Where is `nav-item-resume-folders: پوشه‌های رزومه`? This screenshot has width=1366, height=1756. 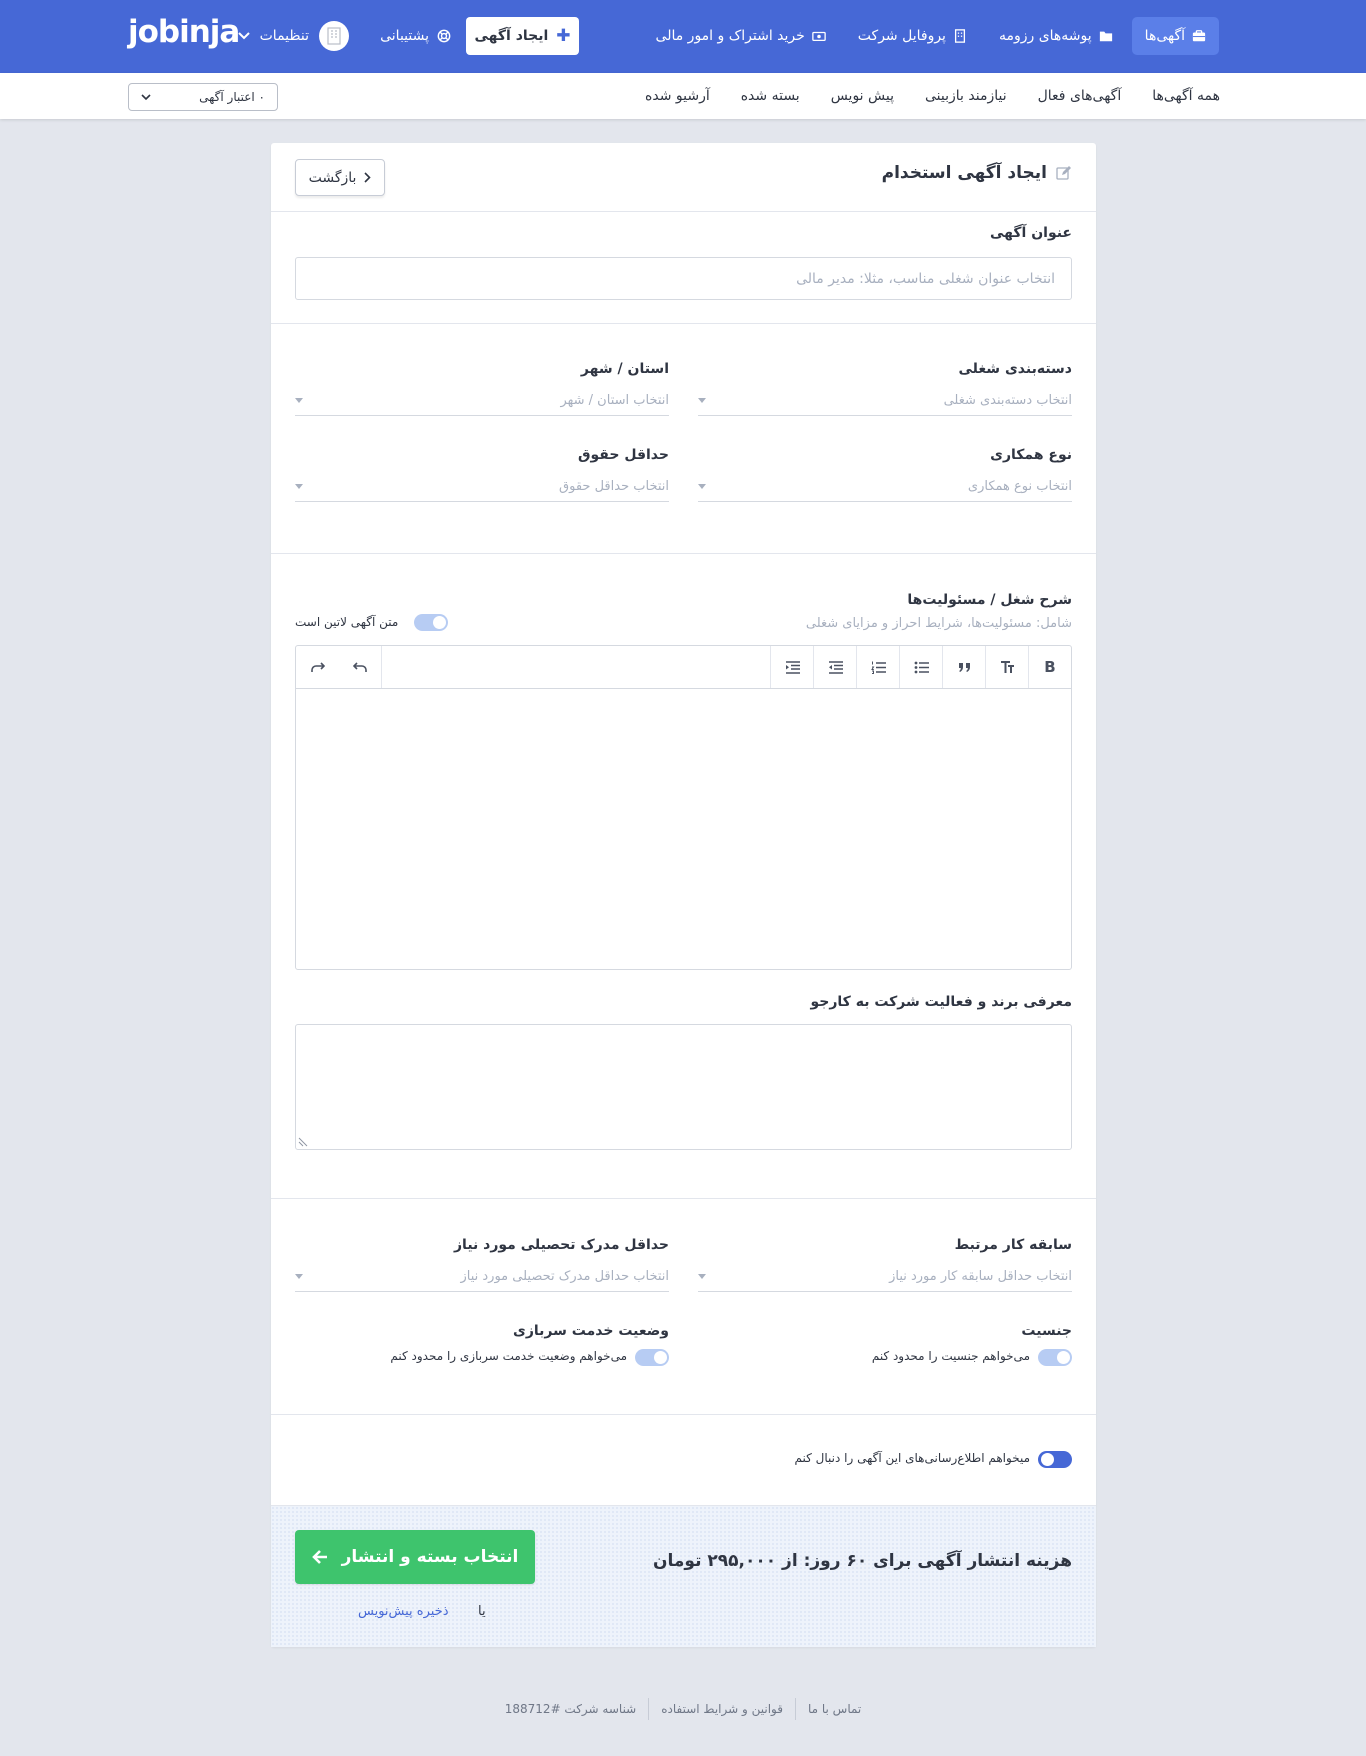 nav-item-resume-folders: پوشه‌های رزومه is located at coordinates (1056, 36).